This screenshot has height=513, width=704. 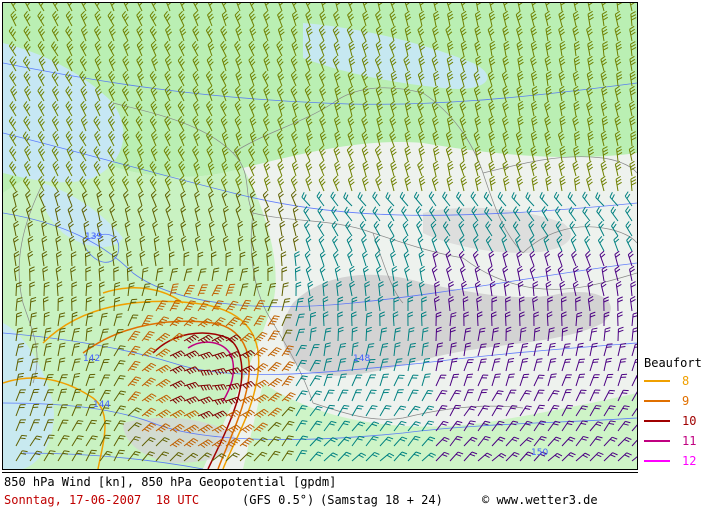 I want to click on copyright-link: © www.wetter3.de, so click(x=540, y=500).